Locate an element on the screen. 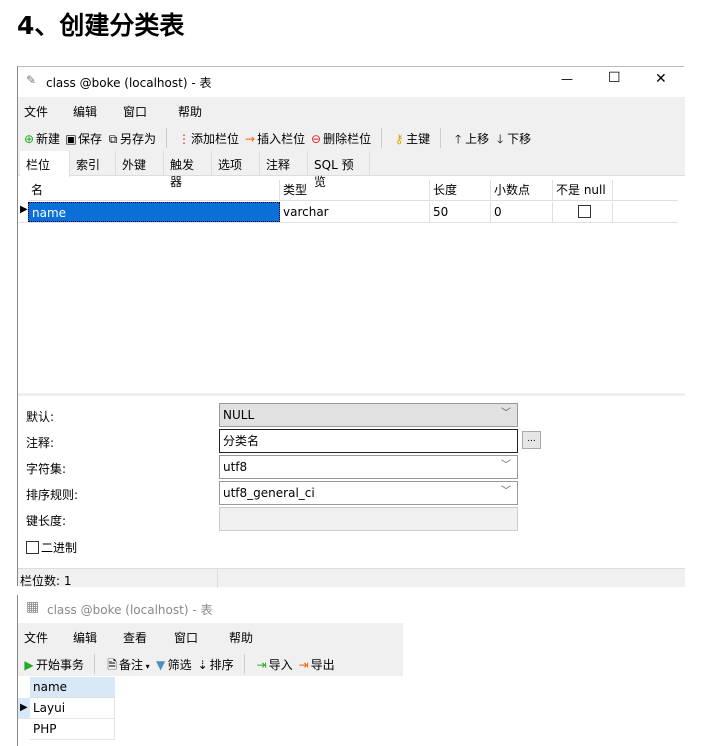 Image resolution: width=708 pixels, height=746 pixels. tab-comment: 注释 is located at coordinates (284, 163).